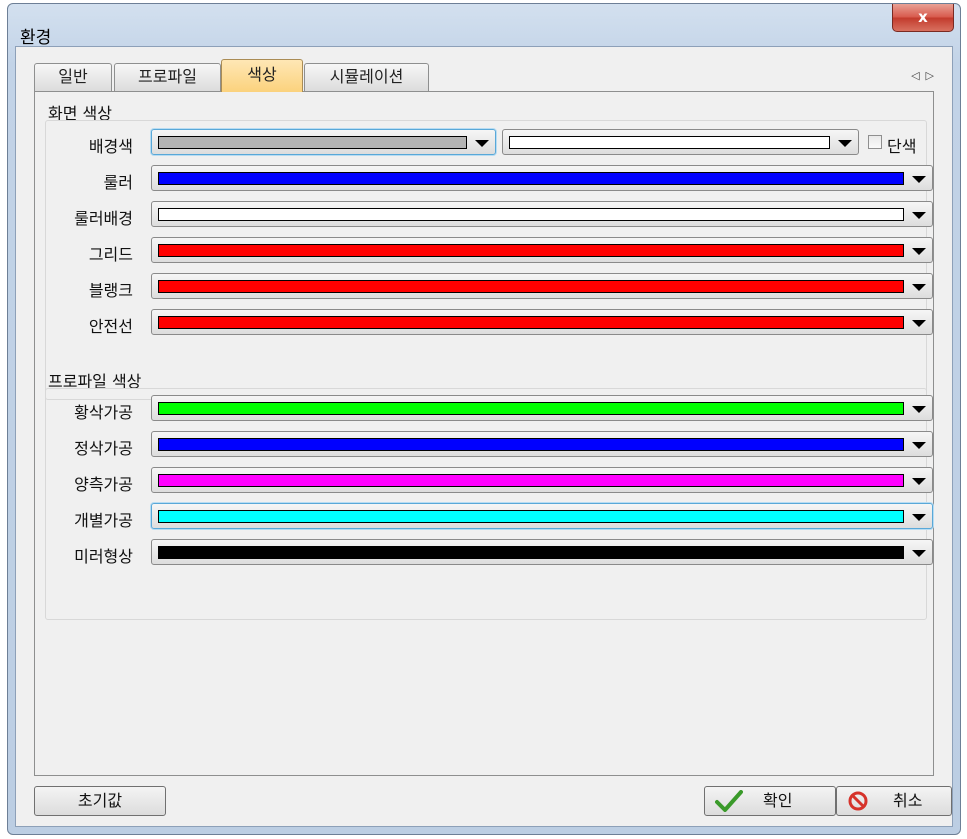  What do you see at coordinates (110, 290) in the screenshot?
I see `color-row-label: 블랭크` at bounding box center [110, 290].